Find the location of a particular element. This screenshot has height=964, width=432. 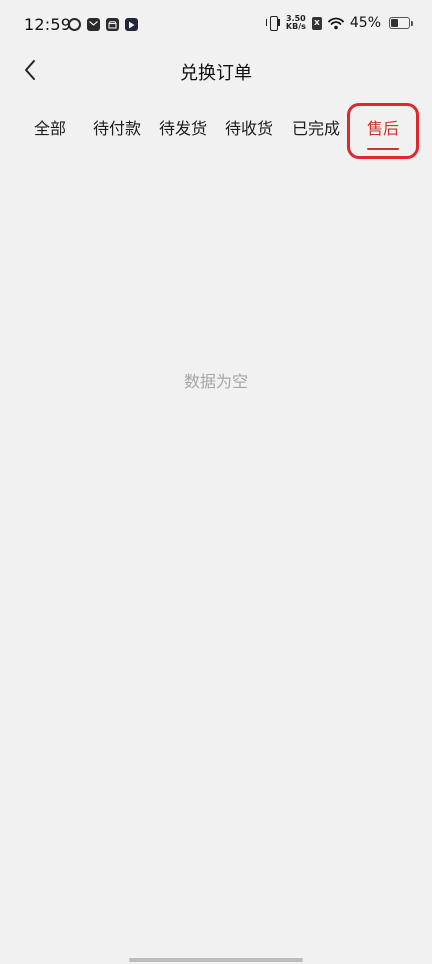

tab-pending-payment: 待付款 is located at coordinates (117, 132).